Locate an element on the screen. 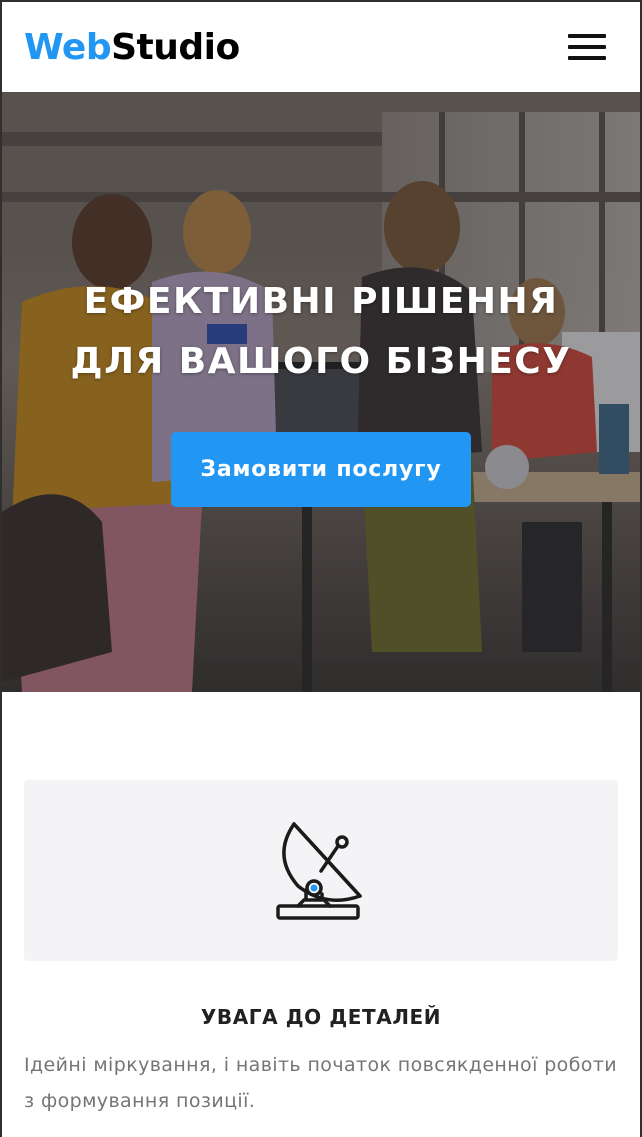 This screenshot has height=1137, width=642. logo-accent-text: Web is located at coordinates (68, 47).